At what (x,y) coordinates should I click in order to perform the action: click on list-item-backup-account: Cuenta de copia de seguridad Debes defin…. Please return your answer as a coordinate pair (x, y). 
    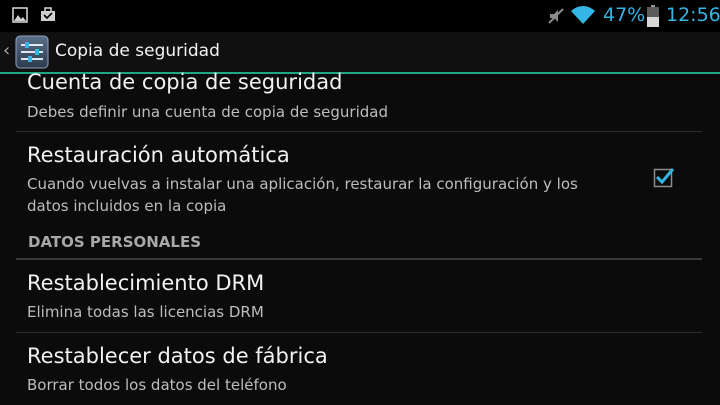
    Looking at the image, I should click on (360, 100).